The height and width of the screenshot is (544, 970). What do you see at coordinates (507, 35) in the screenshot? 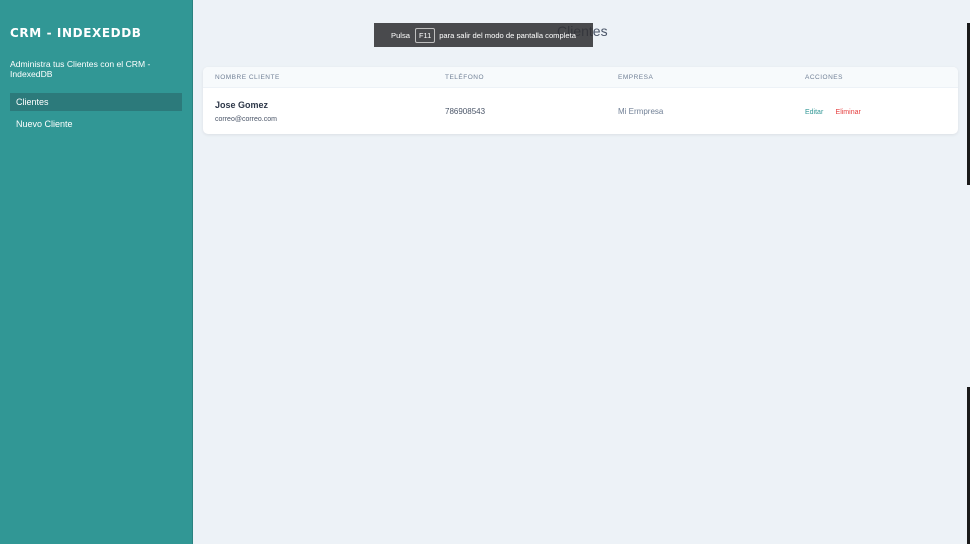
I see `toast-suffix: para salir del modo de pantalla completa` at bounding box center [507, 35].